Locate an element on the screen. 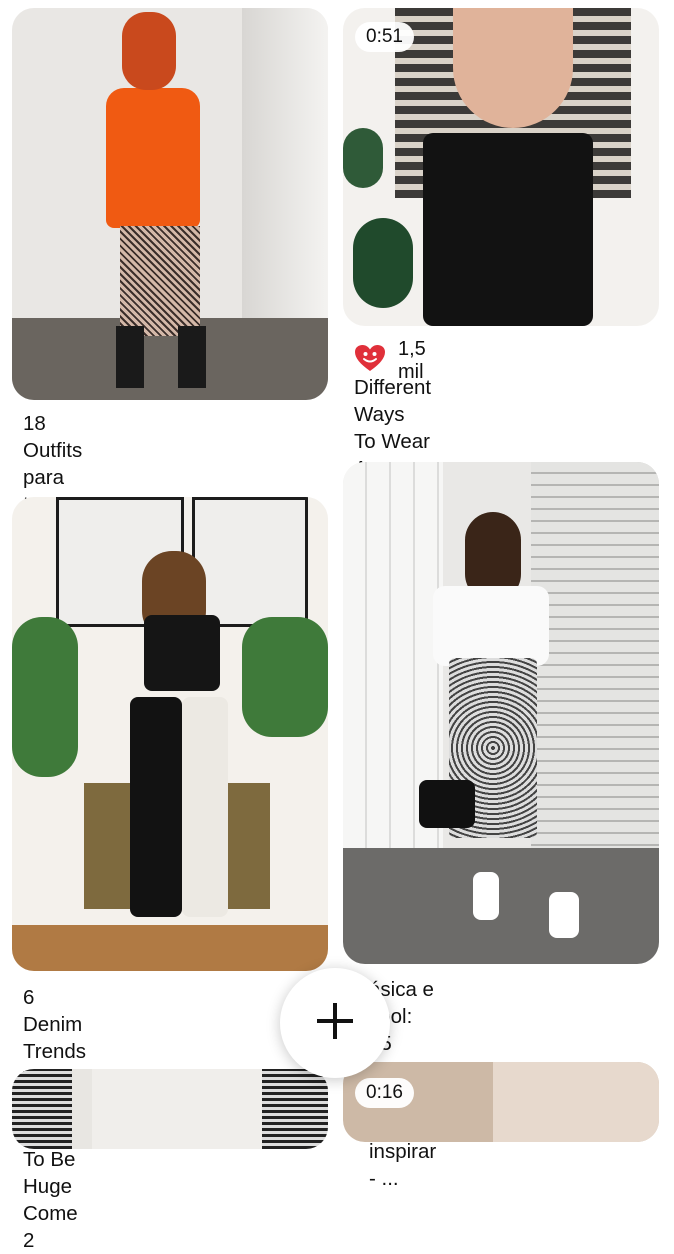 This screenshot has height=1254, width=674. plus-icon is located at coordinates (335, 1023).